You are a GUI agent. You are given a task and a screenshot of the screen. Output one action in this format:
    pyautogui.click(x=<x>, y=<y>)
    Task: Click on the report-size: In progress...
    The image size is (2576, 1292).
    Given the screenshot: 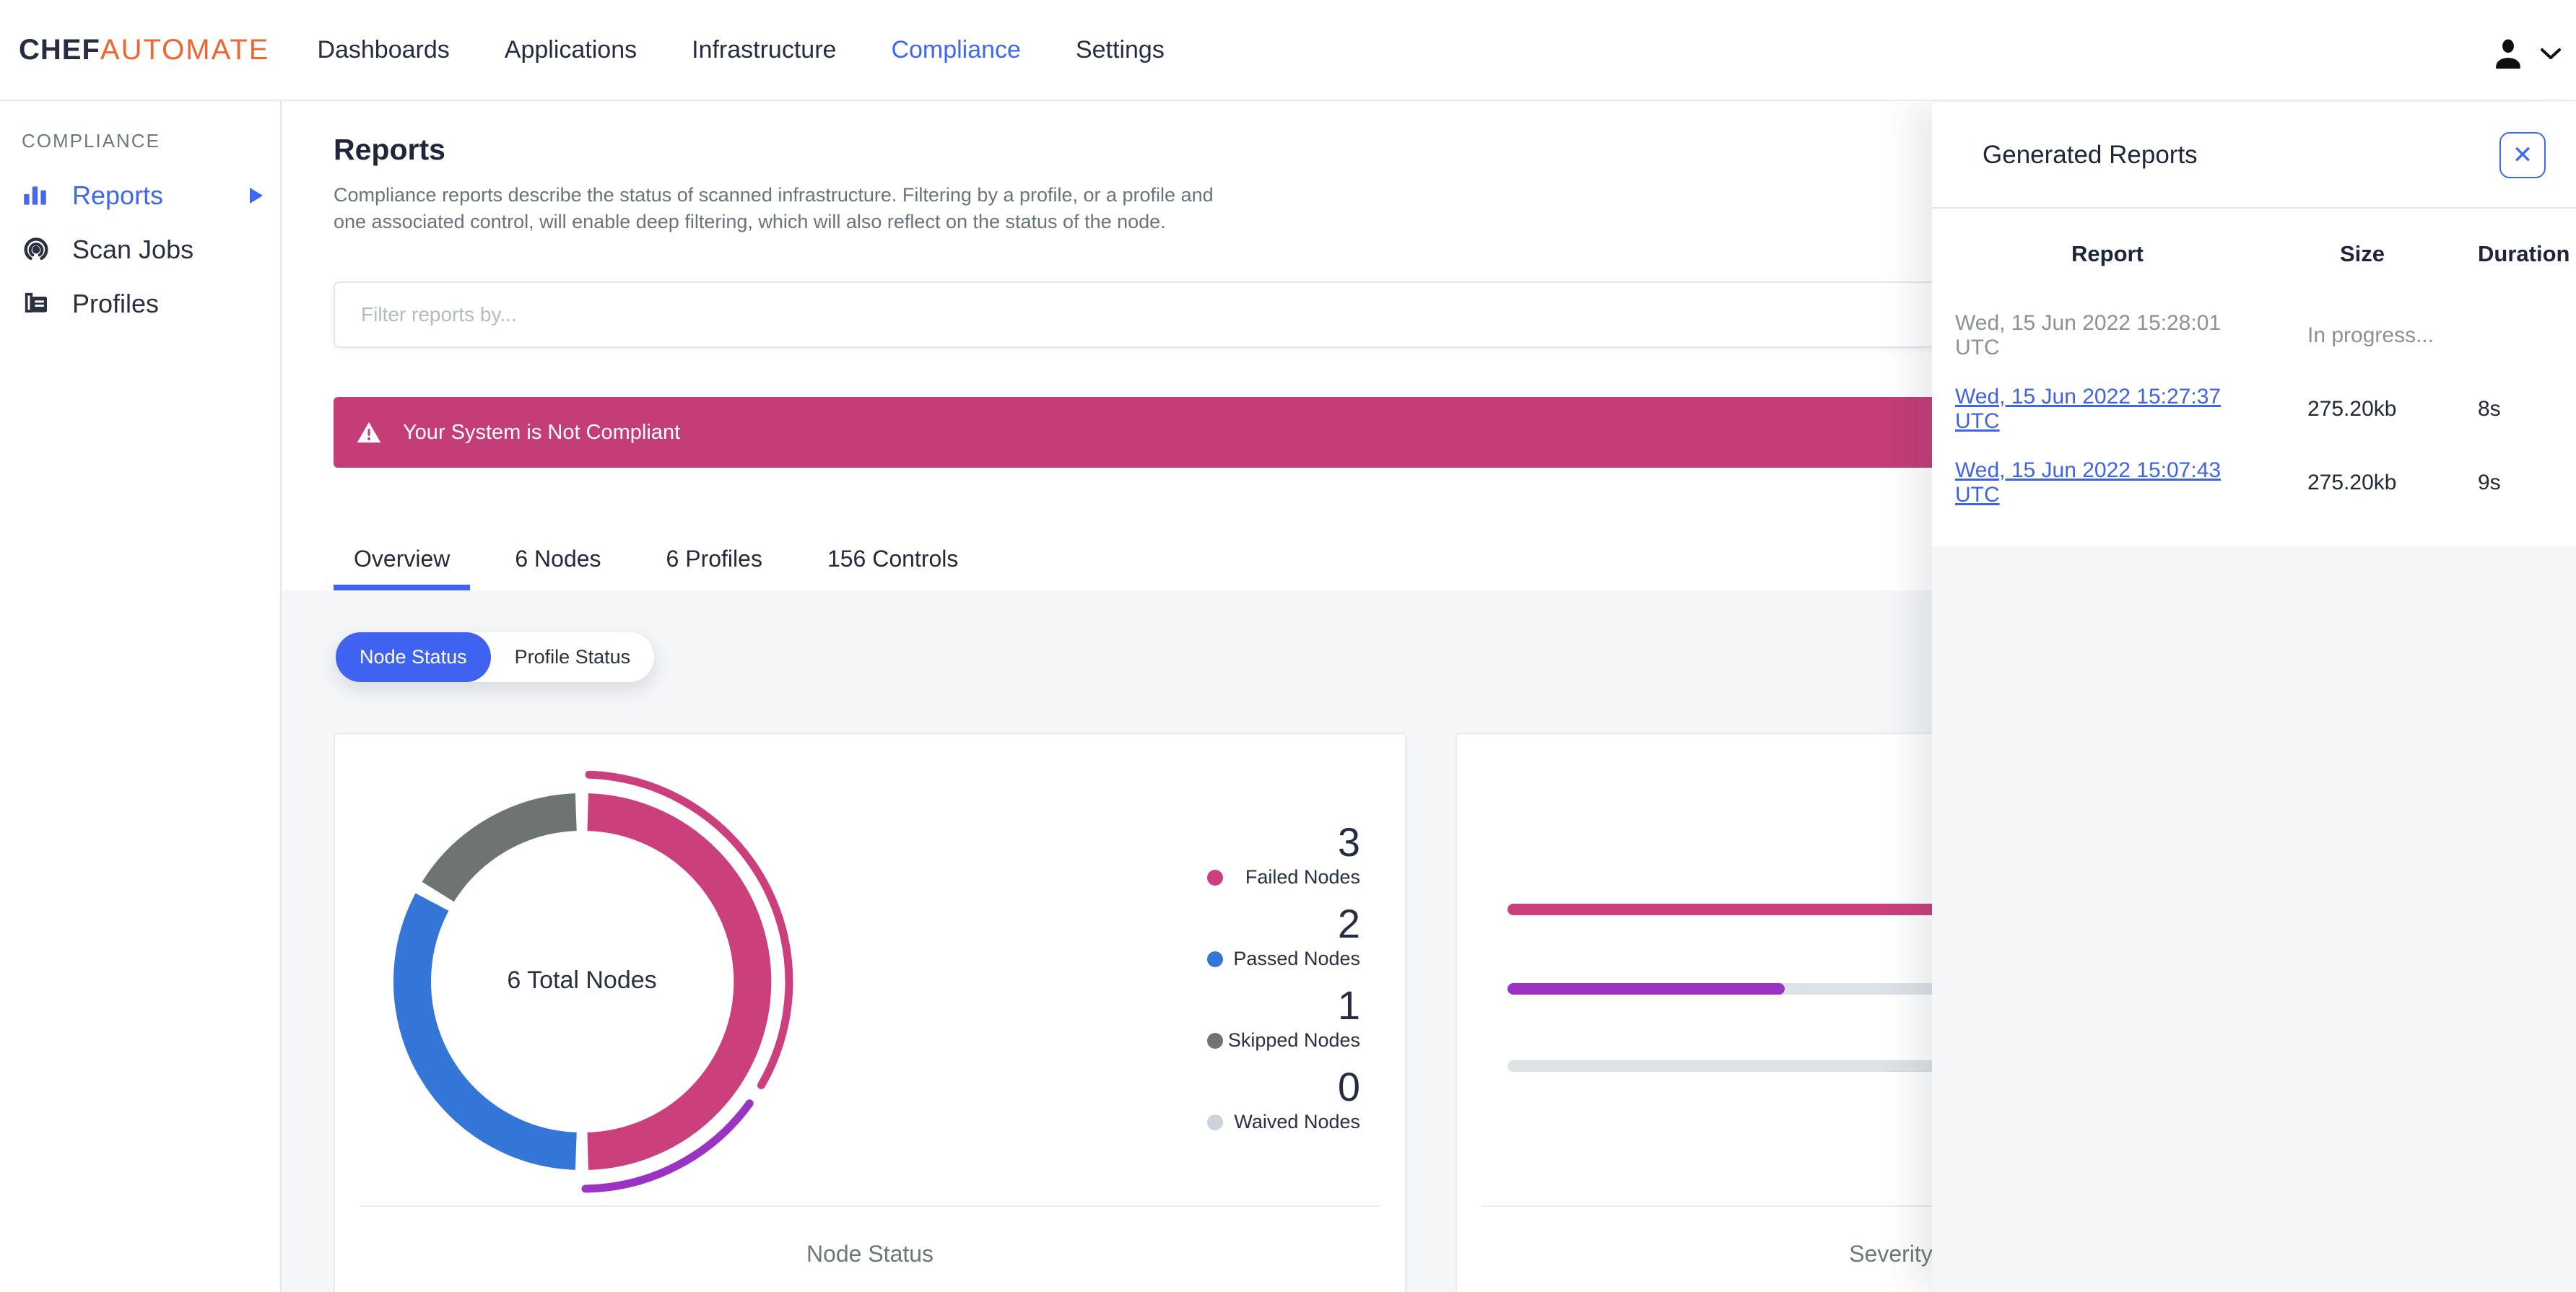 What is the action you would take?
    pyautogui.click(x=2370, y=335)
    